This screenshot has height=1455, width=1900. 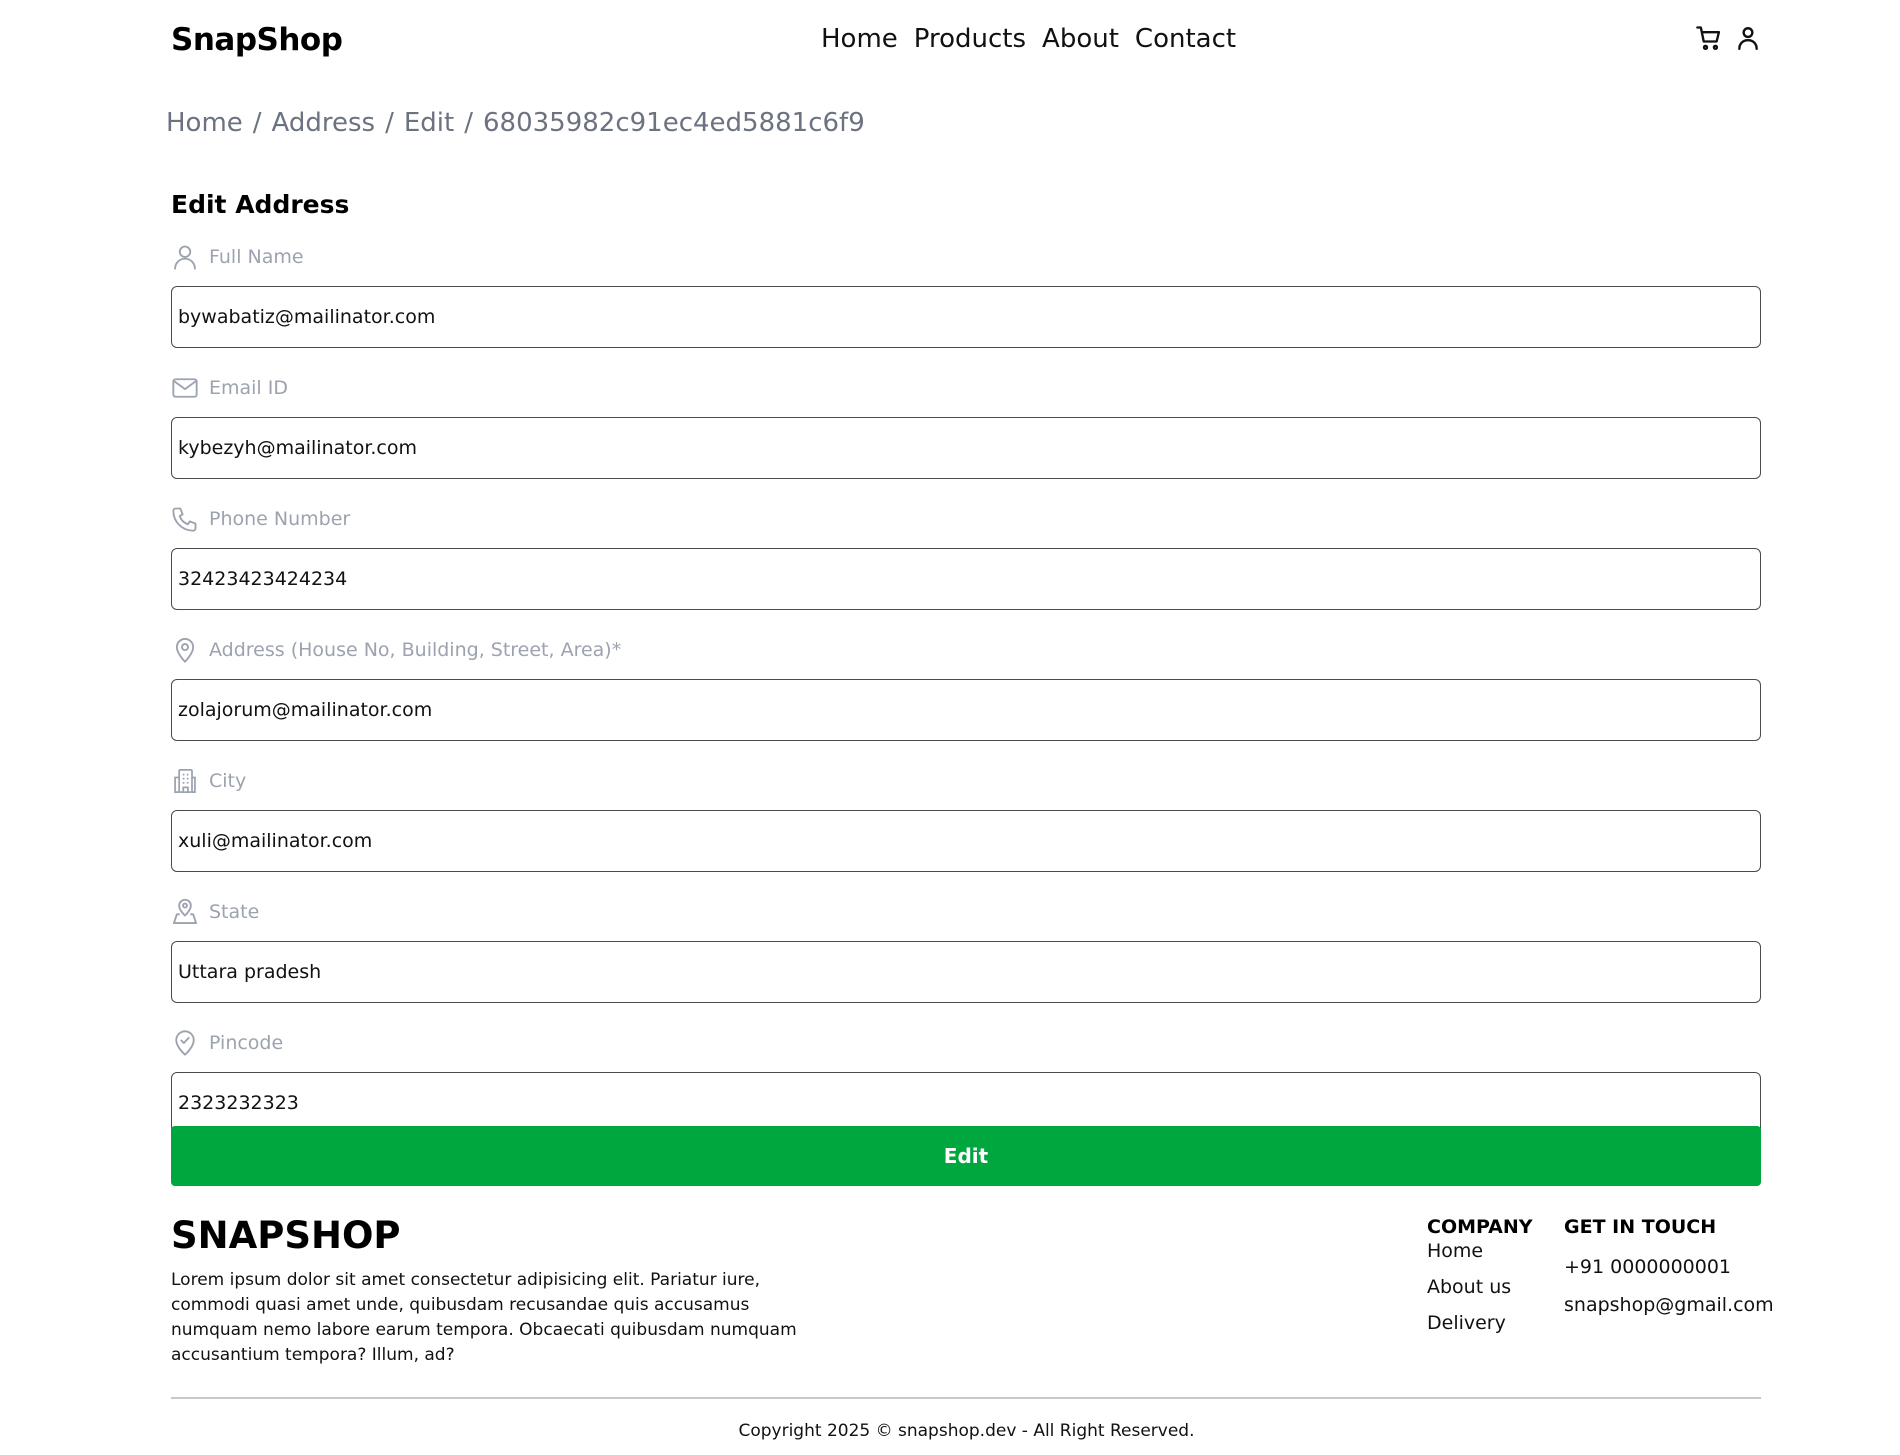 I want to click on user-location-icon, so click(x=185, y=911).